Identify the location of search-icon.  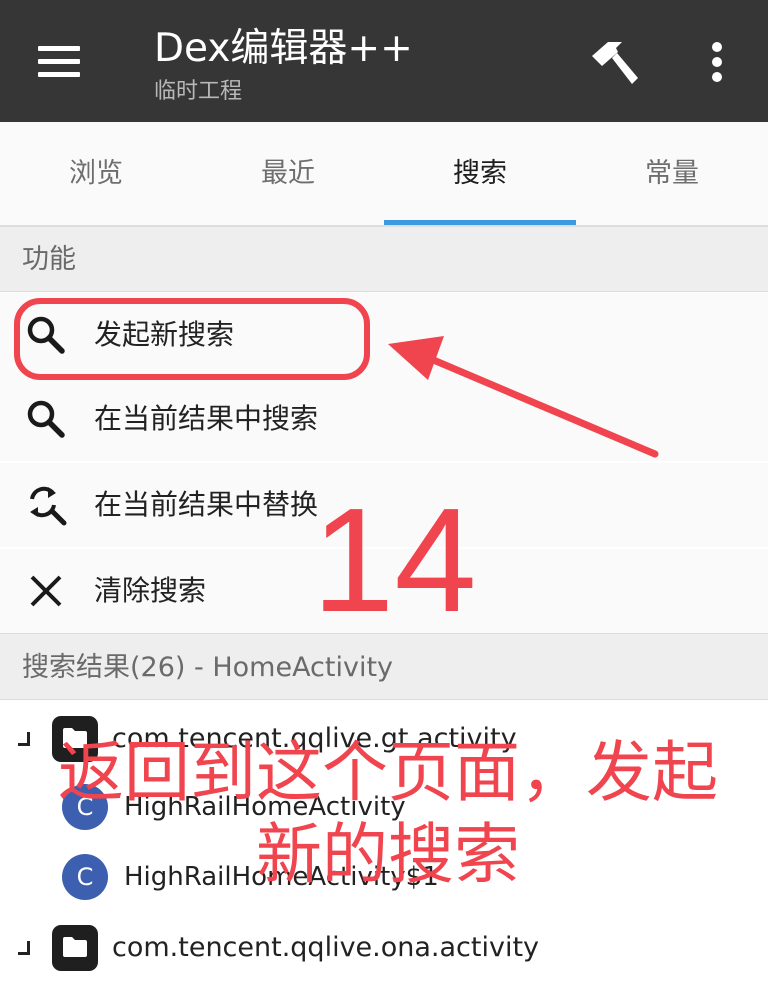
(46, 419).